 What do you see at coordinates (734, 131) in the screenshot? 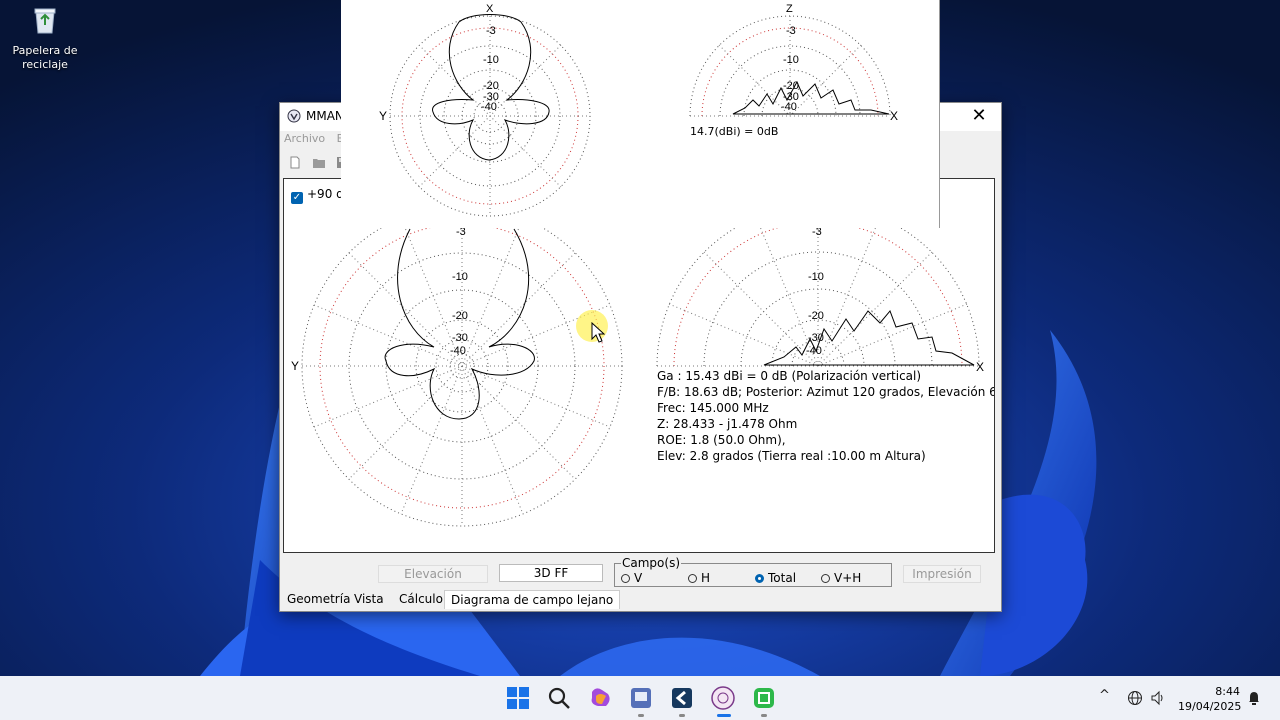
I see `overlay-gain-note: 14.7(dBi) = 0dB` at bounding box center [734, 131].